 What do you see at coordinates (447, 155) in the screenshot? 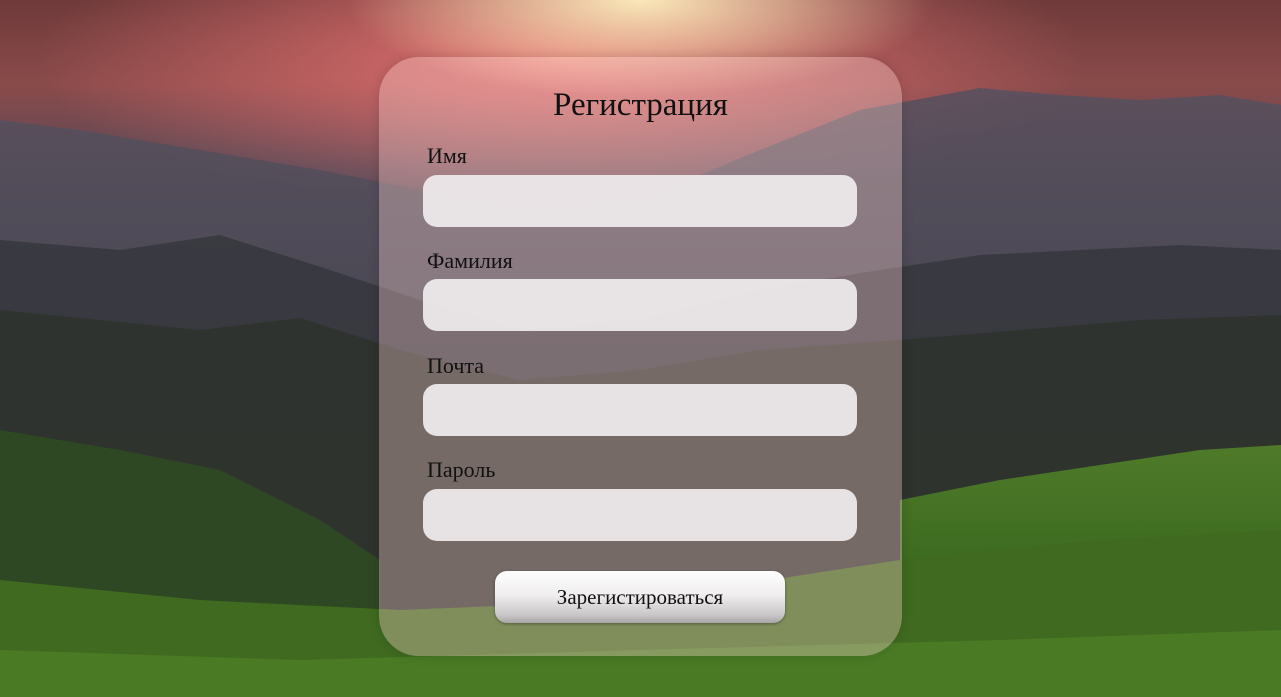
I see `first-name-label: Имя` at bounding box center [447, 155].